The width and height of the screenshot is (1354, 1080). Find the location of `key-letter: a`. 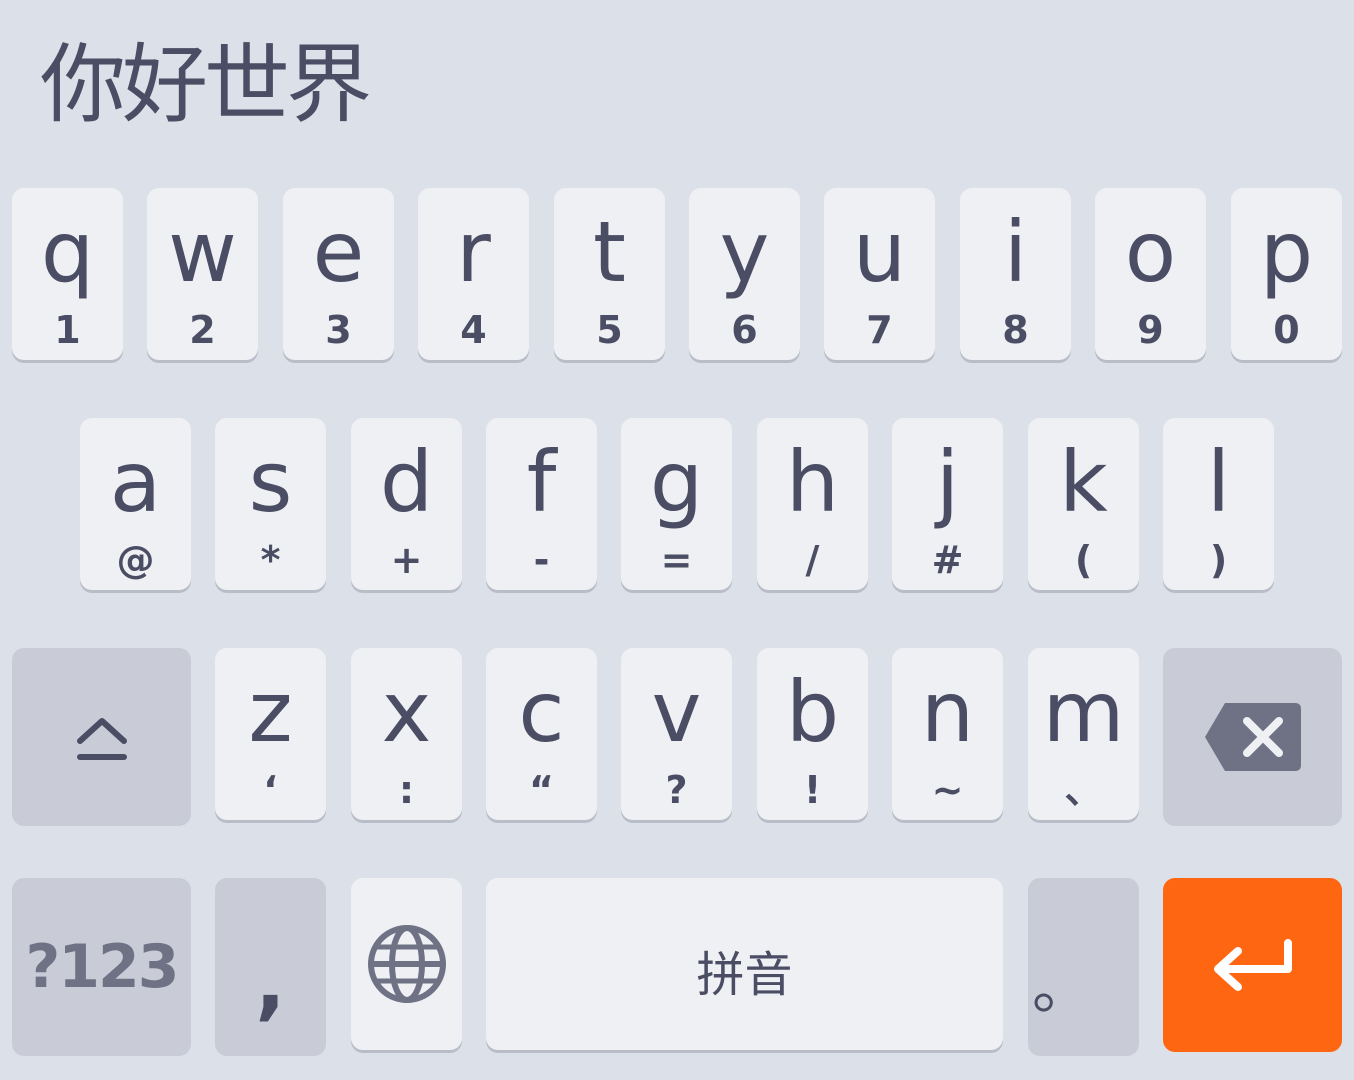

key-letter: a is located at coordinates (135, 482).